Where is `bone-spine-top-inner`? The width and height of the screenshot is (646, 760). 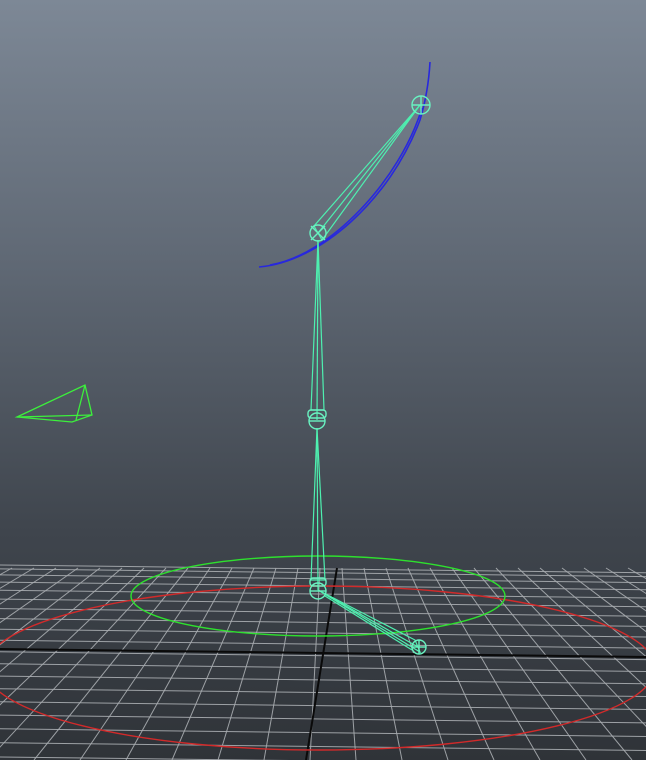 bone-spine-top-inner is located at coordinates (369, 169).